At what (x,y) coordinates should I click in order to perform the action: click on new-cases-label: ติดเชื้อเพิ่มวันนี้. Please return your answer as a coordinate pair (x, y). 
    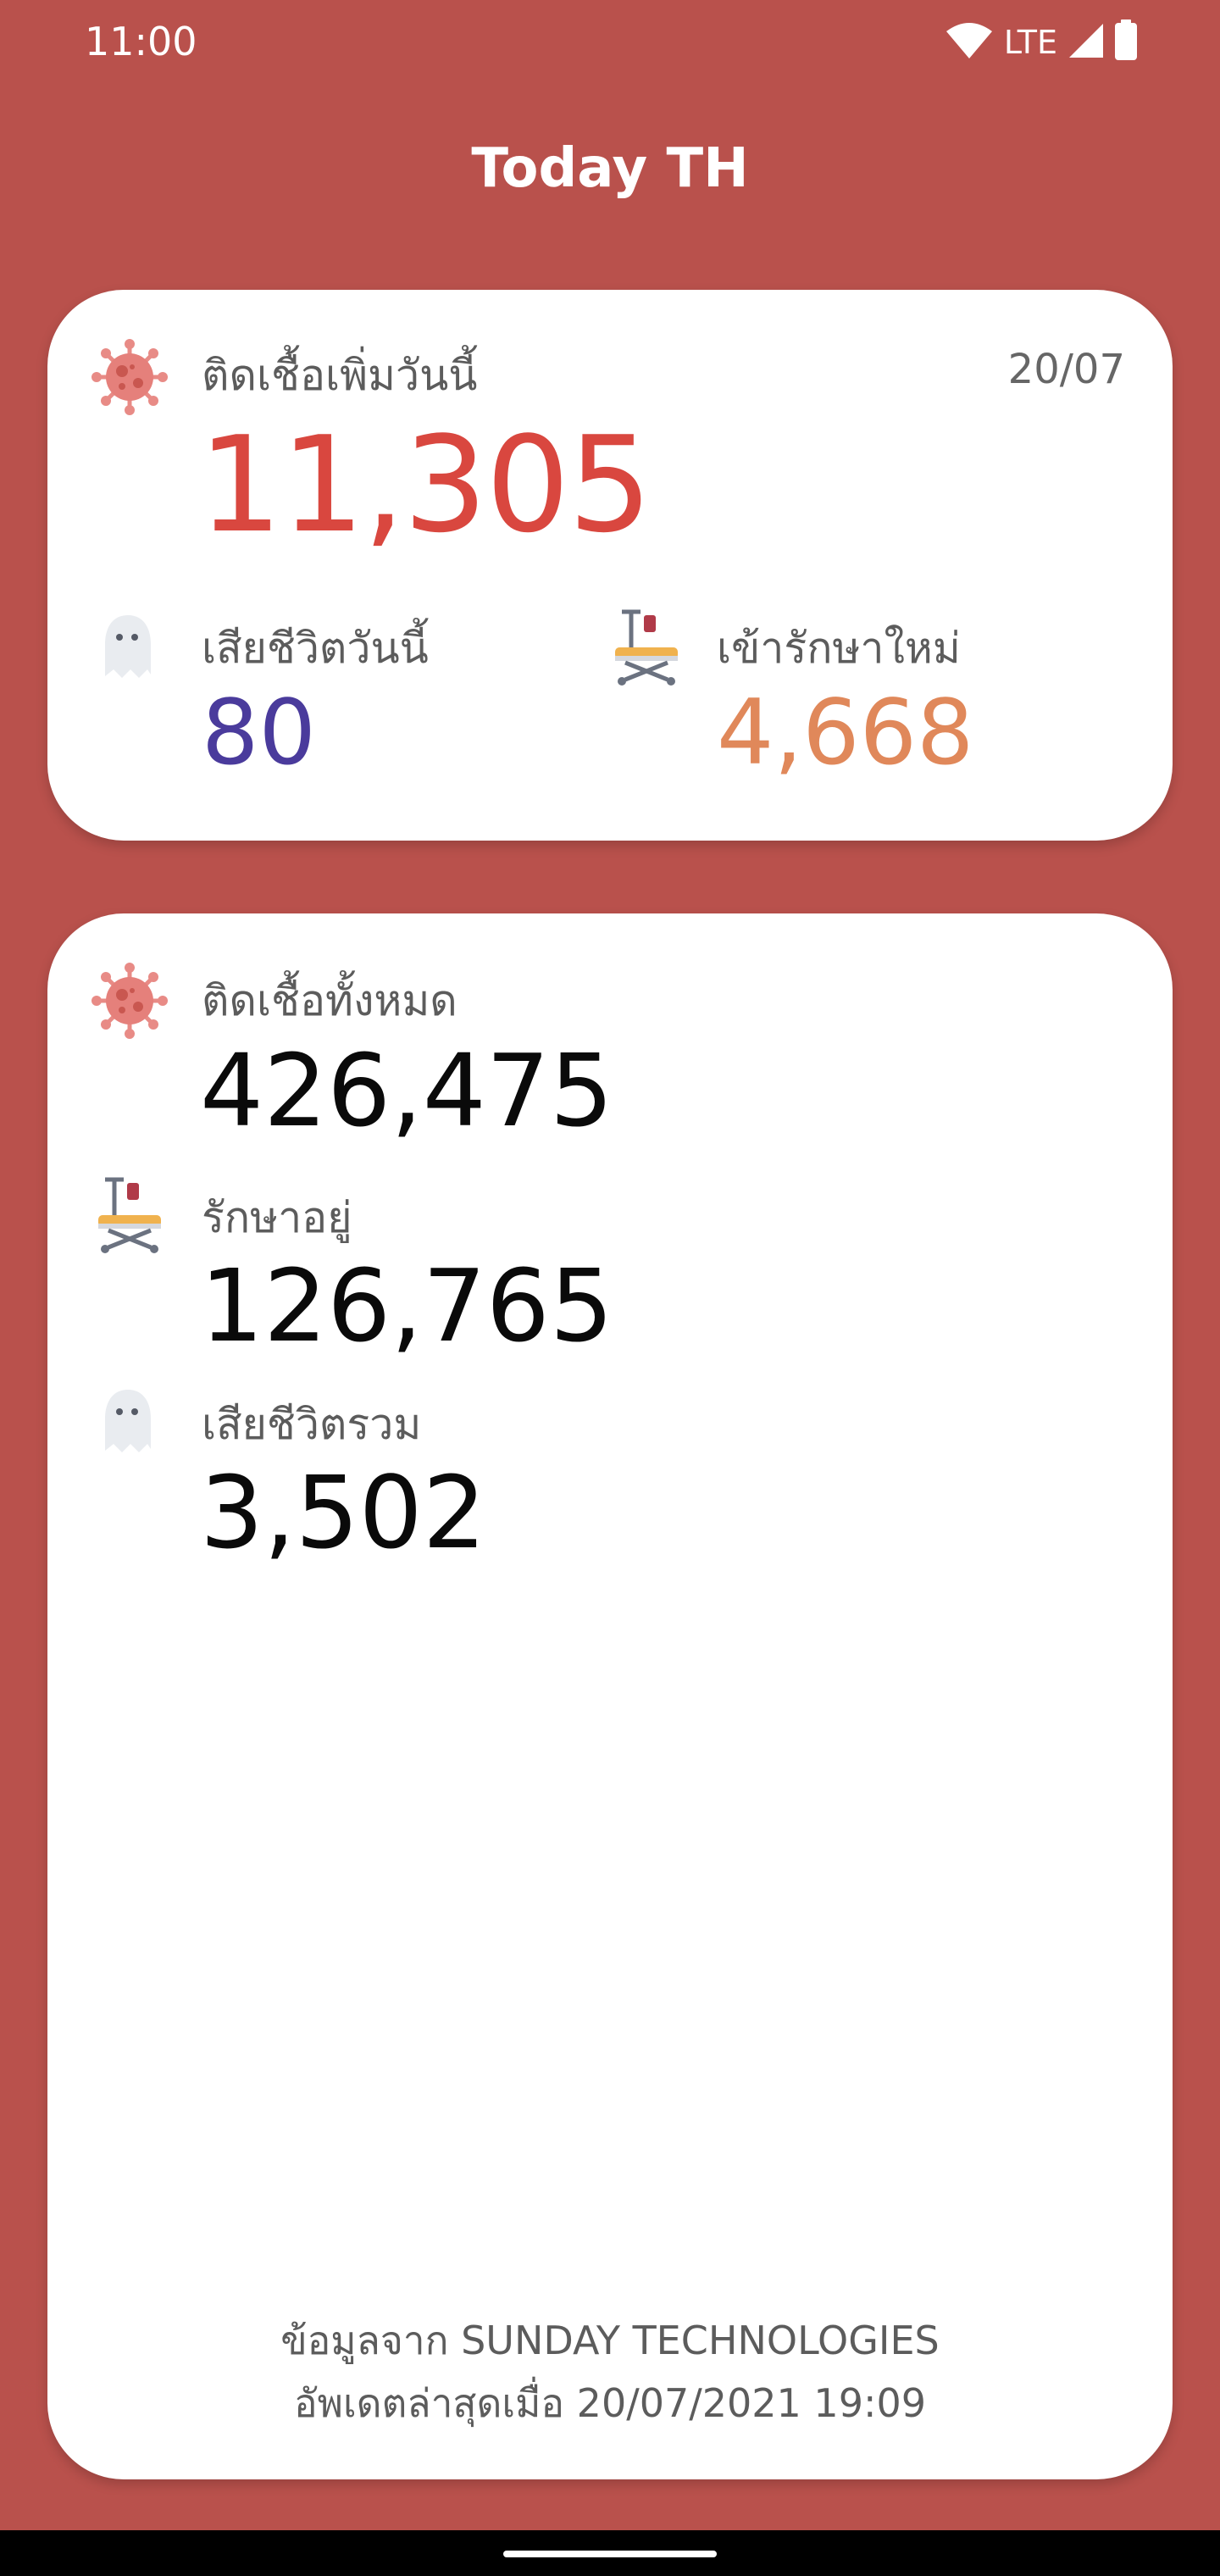
    Looking at the image, I should click on (340, 375).